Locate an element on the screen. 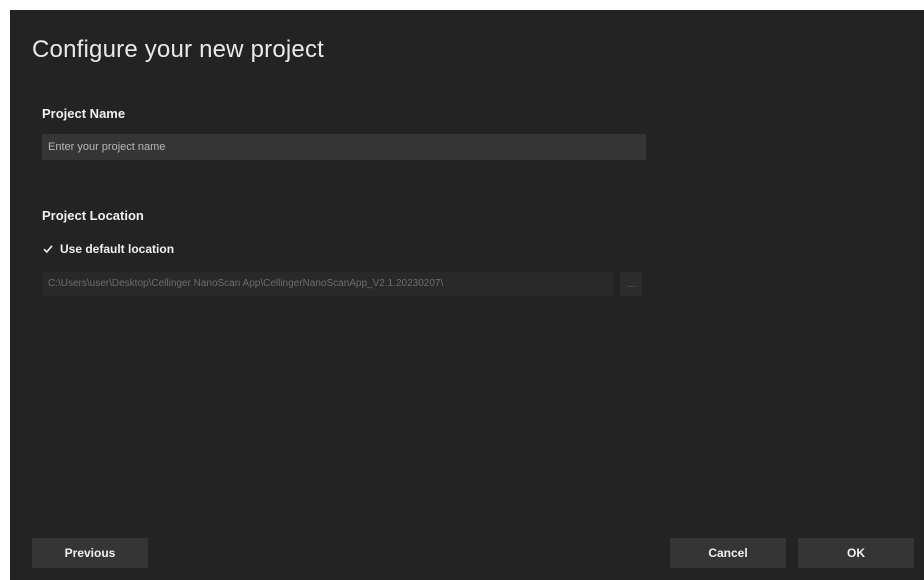  previous-button: Previous is located at coordinates (90, 553).